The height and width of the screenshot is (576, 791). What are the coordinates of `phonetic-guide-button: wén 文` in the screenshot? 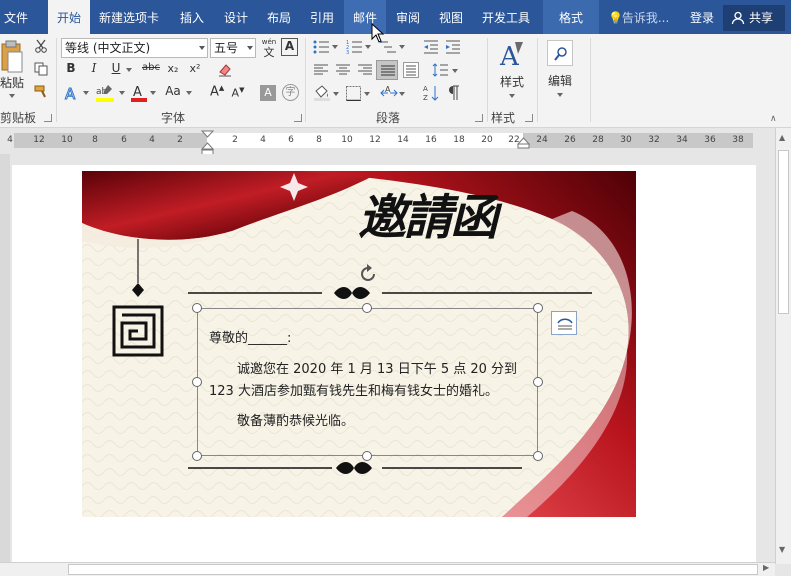 It's located at (269, 47).